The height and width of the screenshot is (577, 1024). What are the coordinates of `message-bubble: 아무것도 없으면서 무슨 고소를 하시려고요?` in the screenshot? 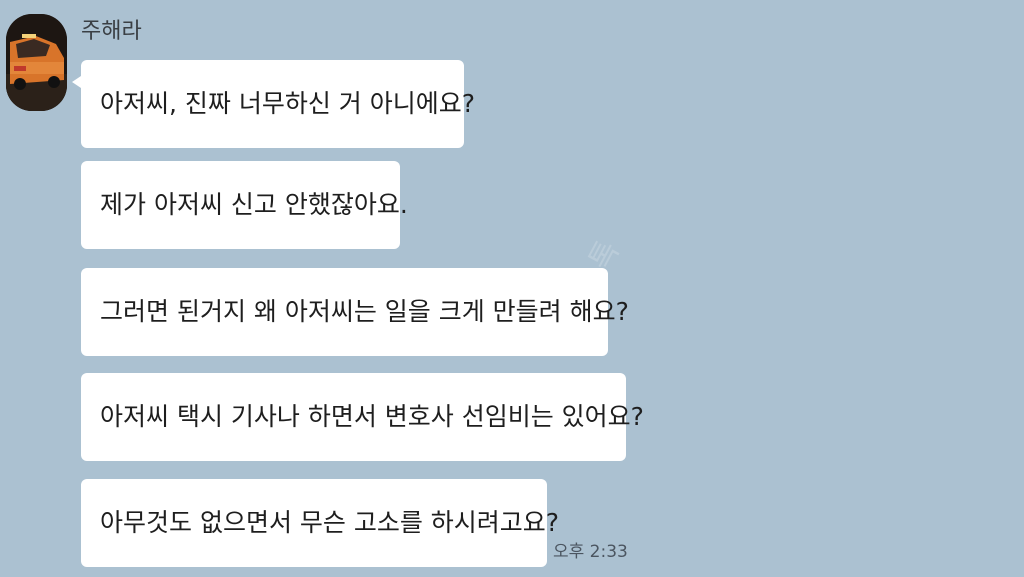 It's located at (320, 523).